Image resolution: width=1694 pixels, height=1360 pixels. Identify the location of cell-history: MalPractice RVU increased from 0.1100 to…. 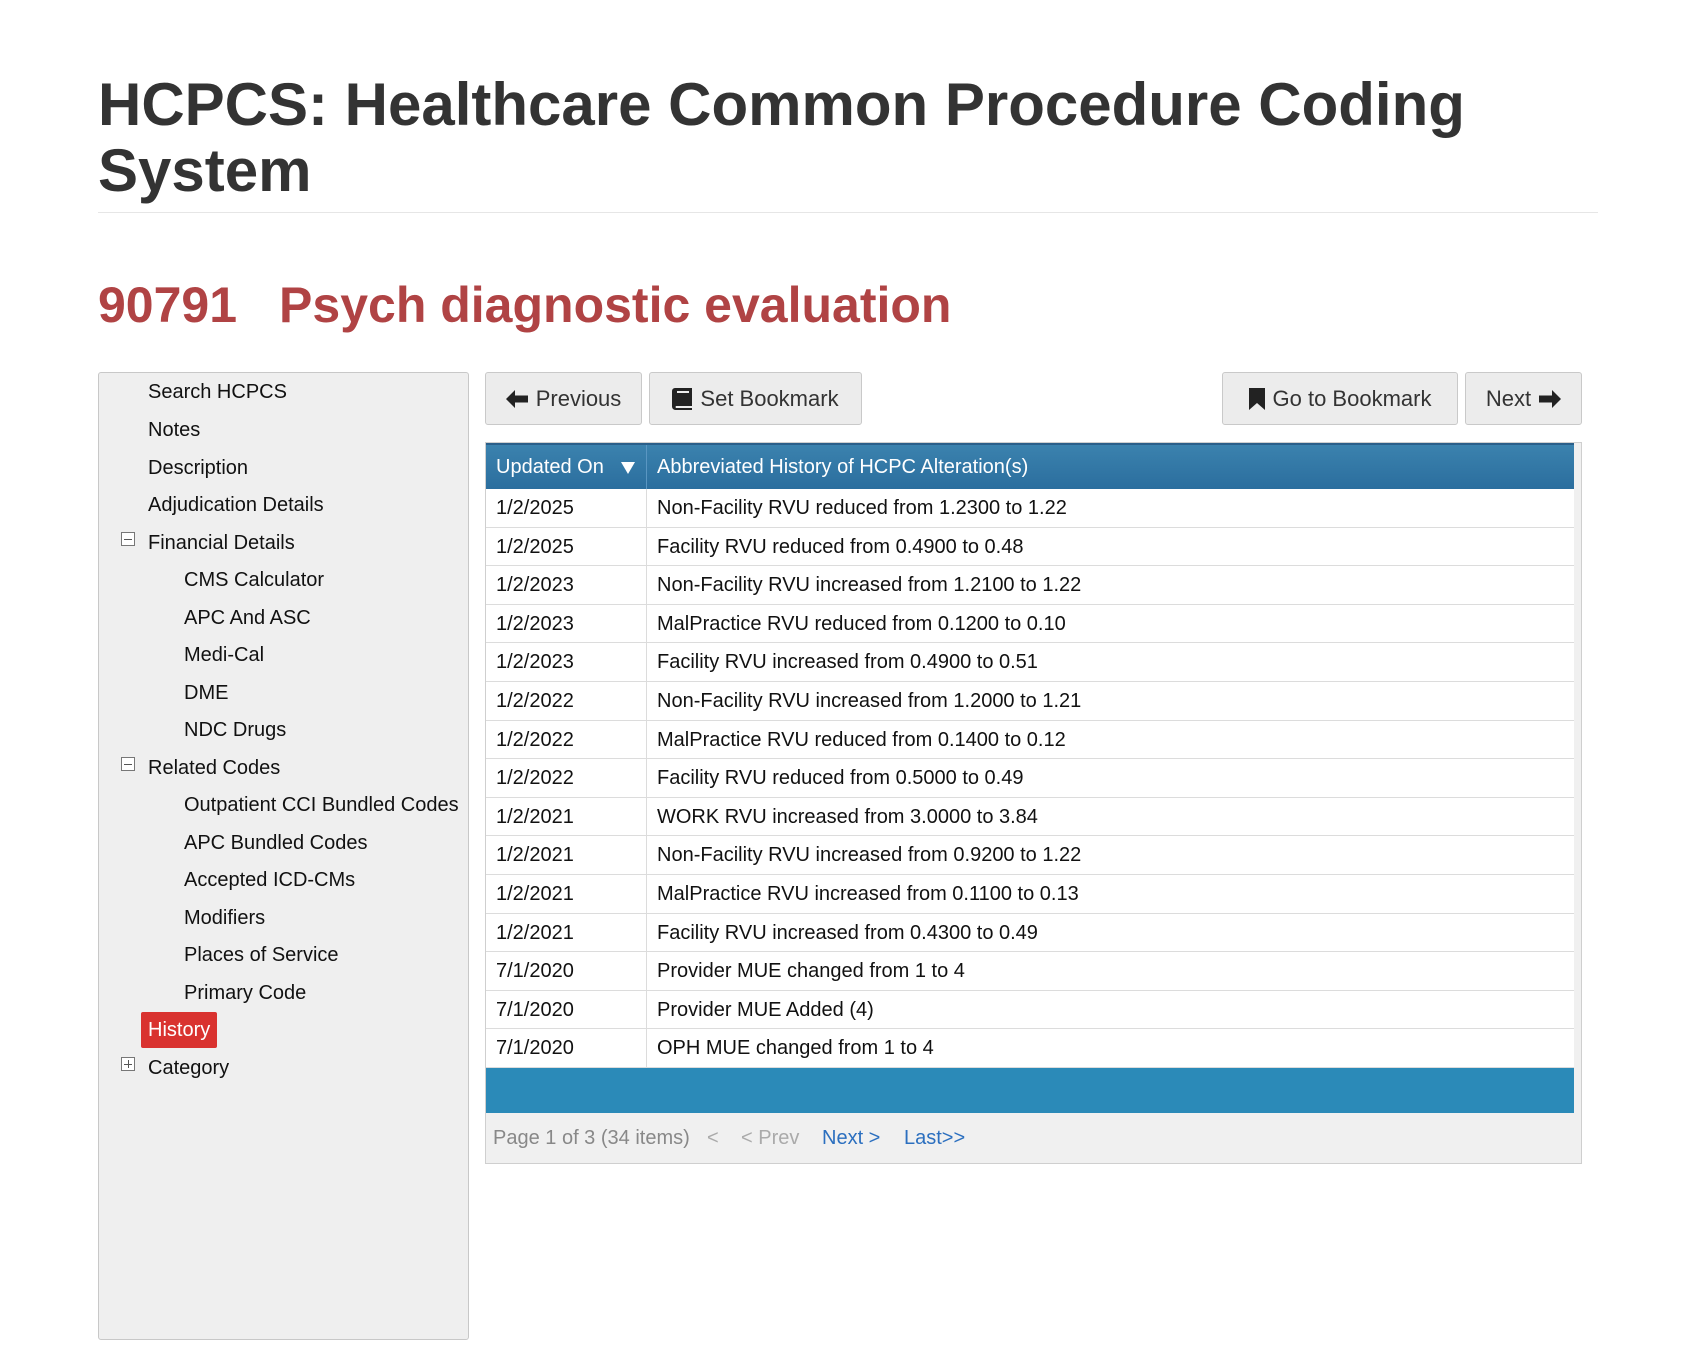
(868, 893).